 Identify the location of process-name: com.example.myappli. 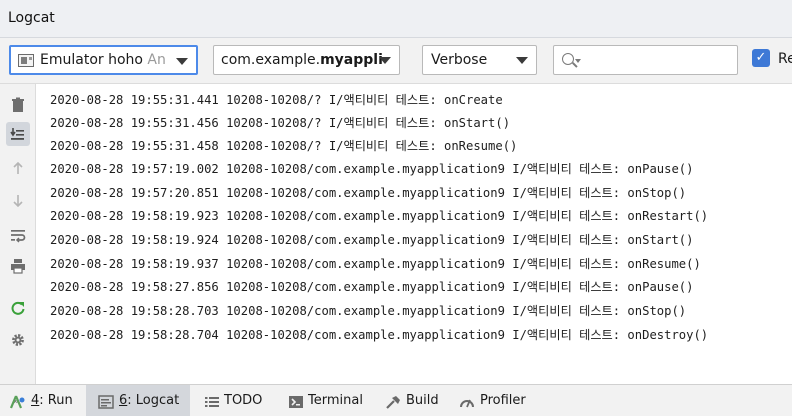
(302, 60).